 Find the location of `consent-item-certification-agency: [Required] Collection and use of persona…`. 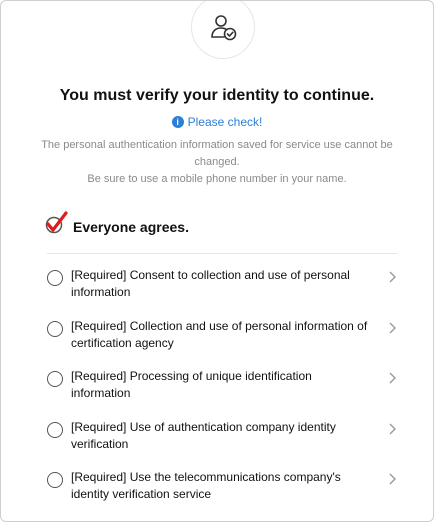

consent-item-certification-agency: [Required] Collection and use of persona… is located at coordinates (222, 343).